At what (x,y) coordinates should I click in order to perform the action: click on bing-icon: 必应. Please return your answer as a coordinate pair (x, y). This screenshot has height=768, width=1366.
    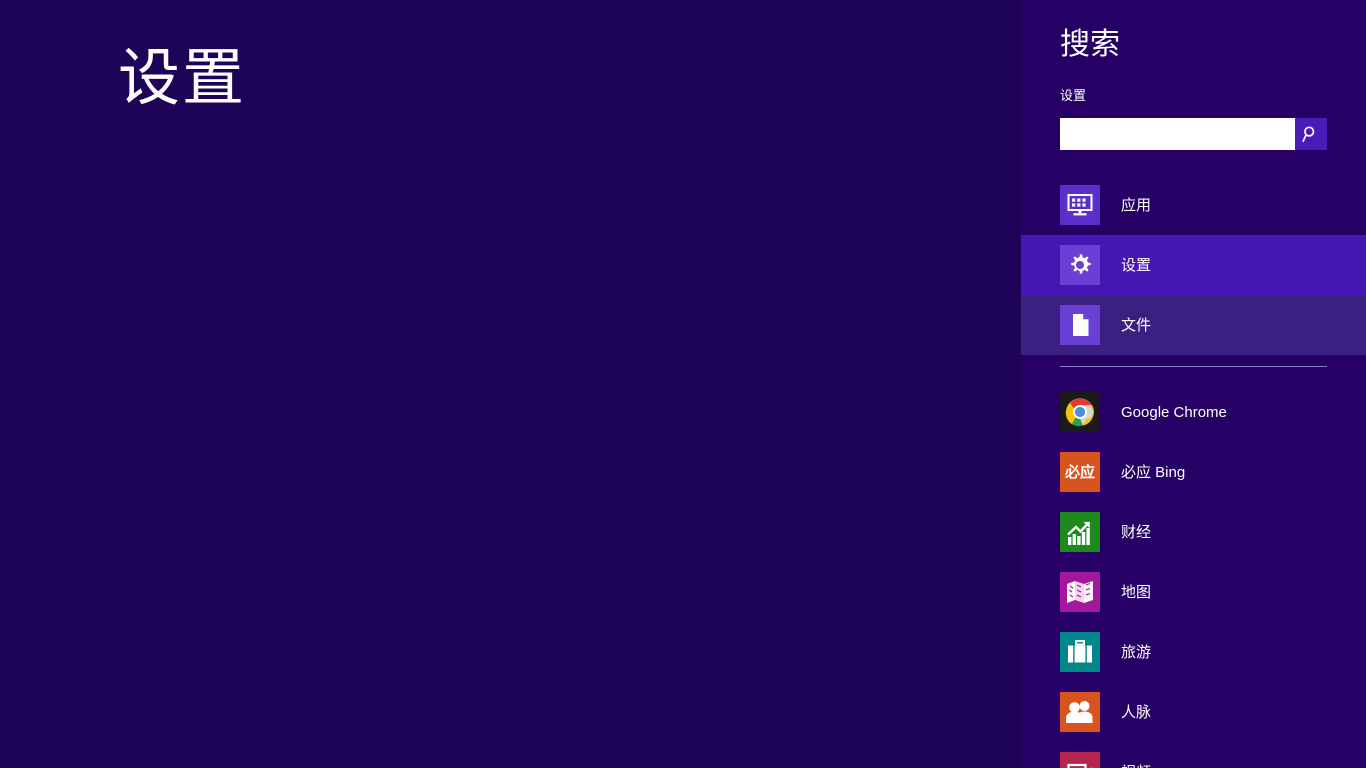
    Looking at the image, I should click on (1080, 472).